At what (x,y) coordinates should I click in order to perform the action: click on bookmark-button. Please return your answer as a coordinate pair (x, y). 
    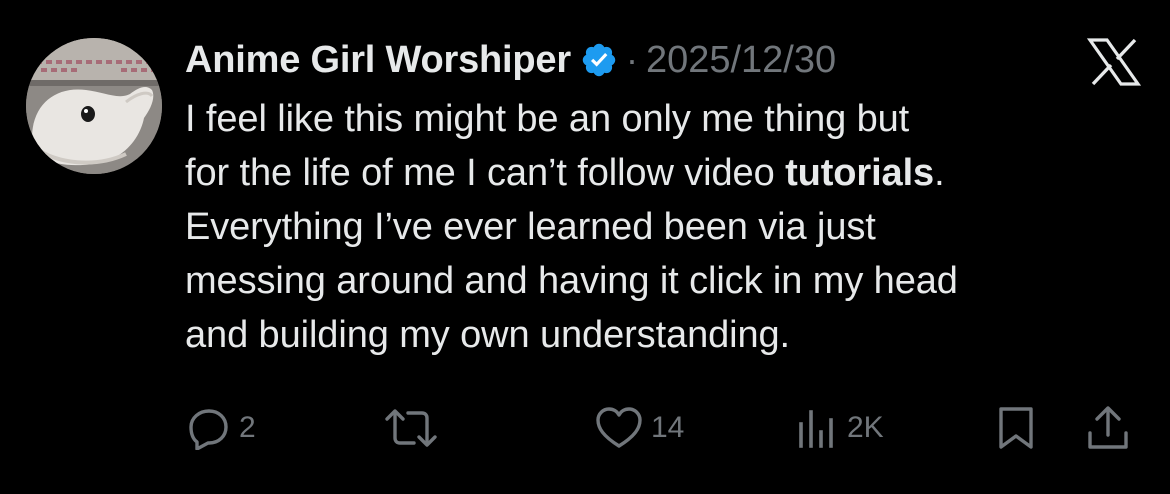
    Looking at the image, I should click on (1016, 428).